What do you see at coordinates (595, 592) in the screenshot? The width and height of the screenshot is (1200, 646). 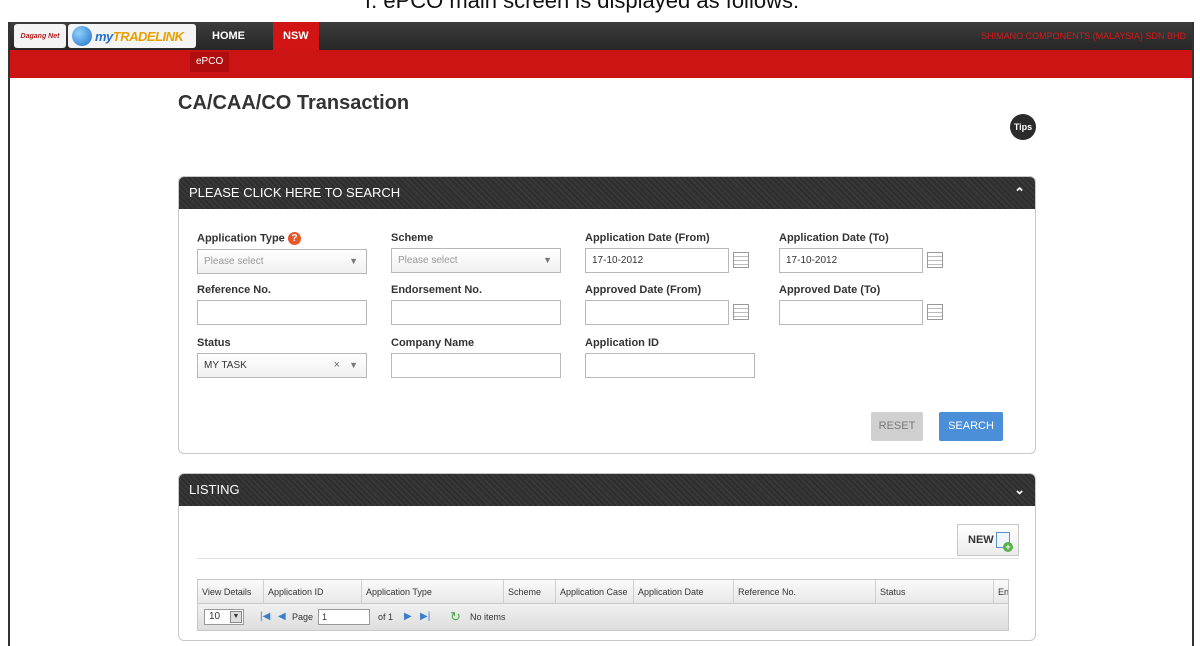 I see `col-application-case: Application Case` at bounding box center [595, 592].